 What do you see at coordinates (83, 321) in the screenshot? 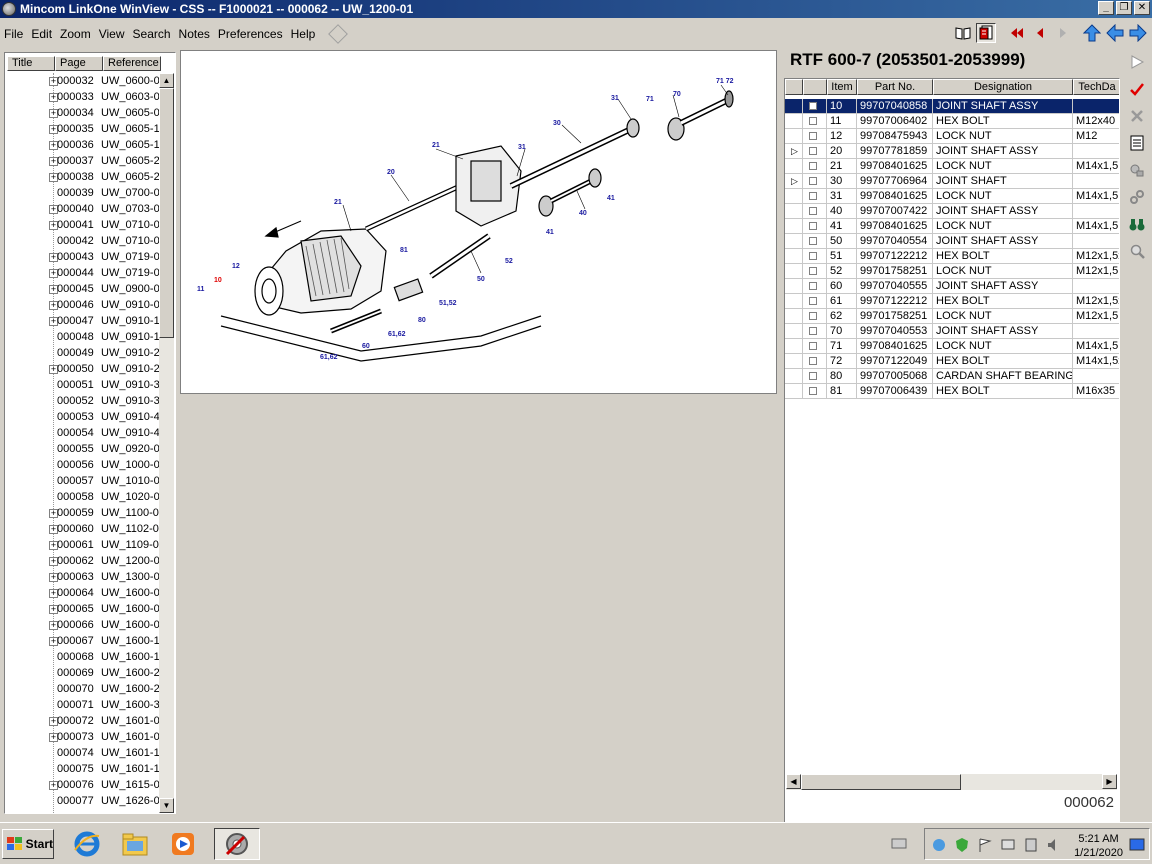
I see `tree-row: +000047 UW_0910-1(` at bounding box center [83, 321].